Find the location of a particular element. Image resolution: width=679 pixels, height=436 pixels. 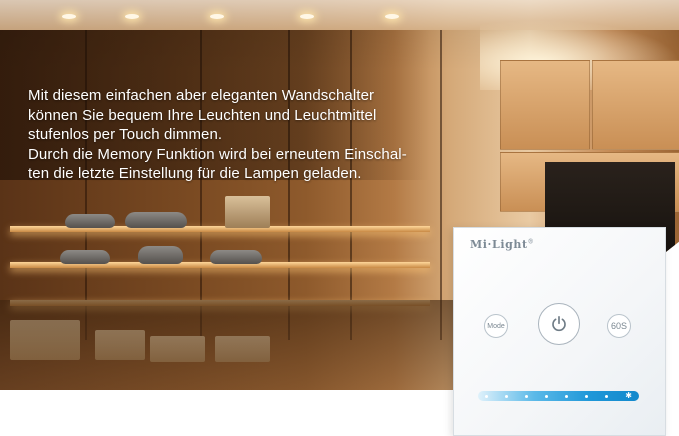

mode-label: Mode is located at coordinates (496, 326).